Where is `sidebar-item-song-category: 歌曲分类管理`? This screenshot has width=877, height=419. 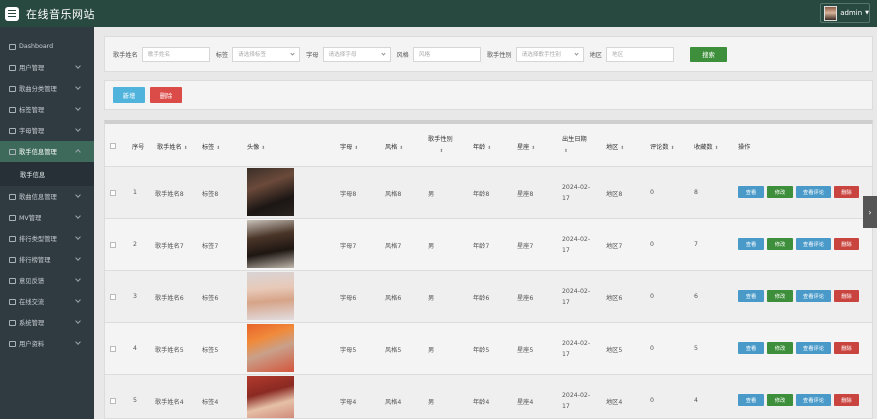 sidebar-item-song-category: 歌曲分类管理 is located at coordinates (47, 88).